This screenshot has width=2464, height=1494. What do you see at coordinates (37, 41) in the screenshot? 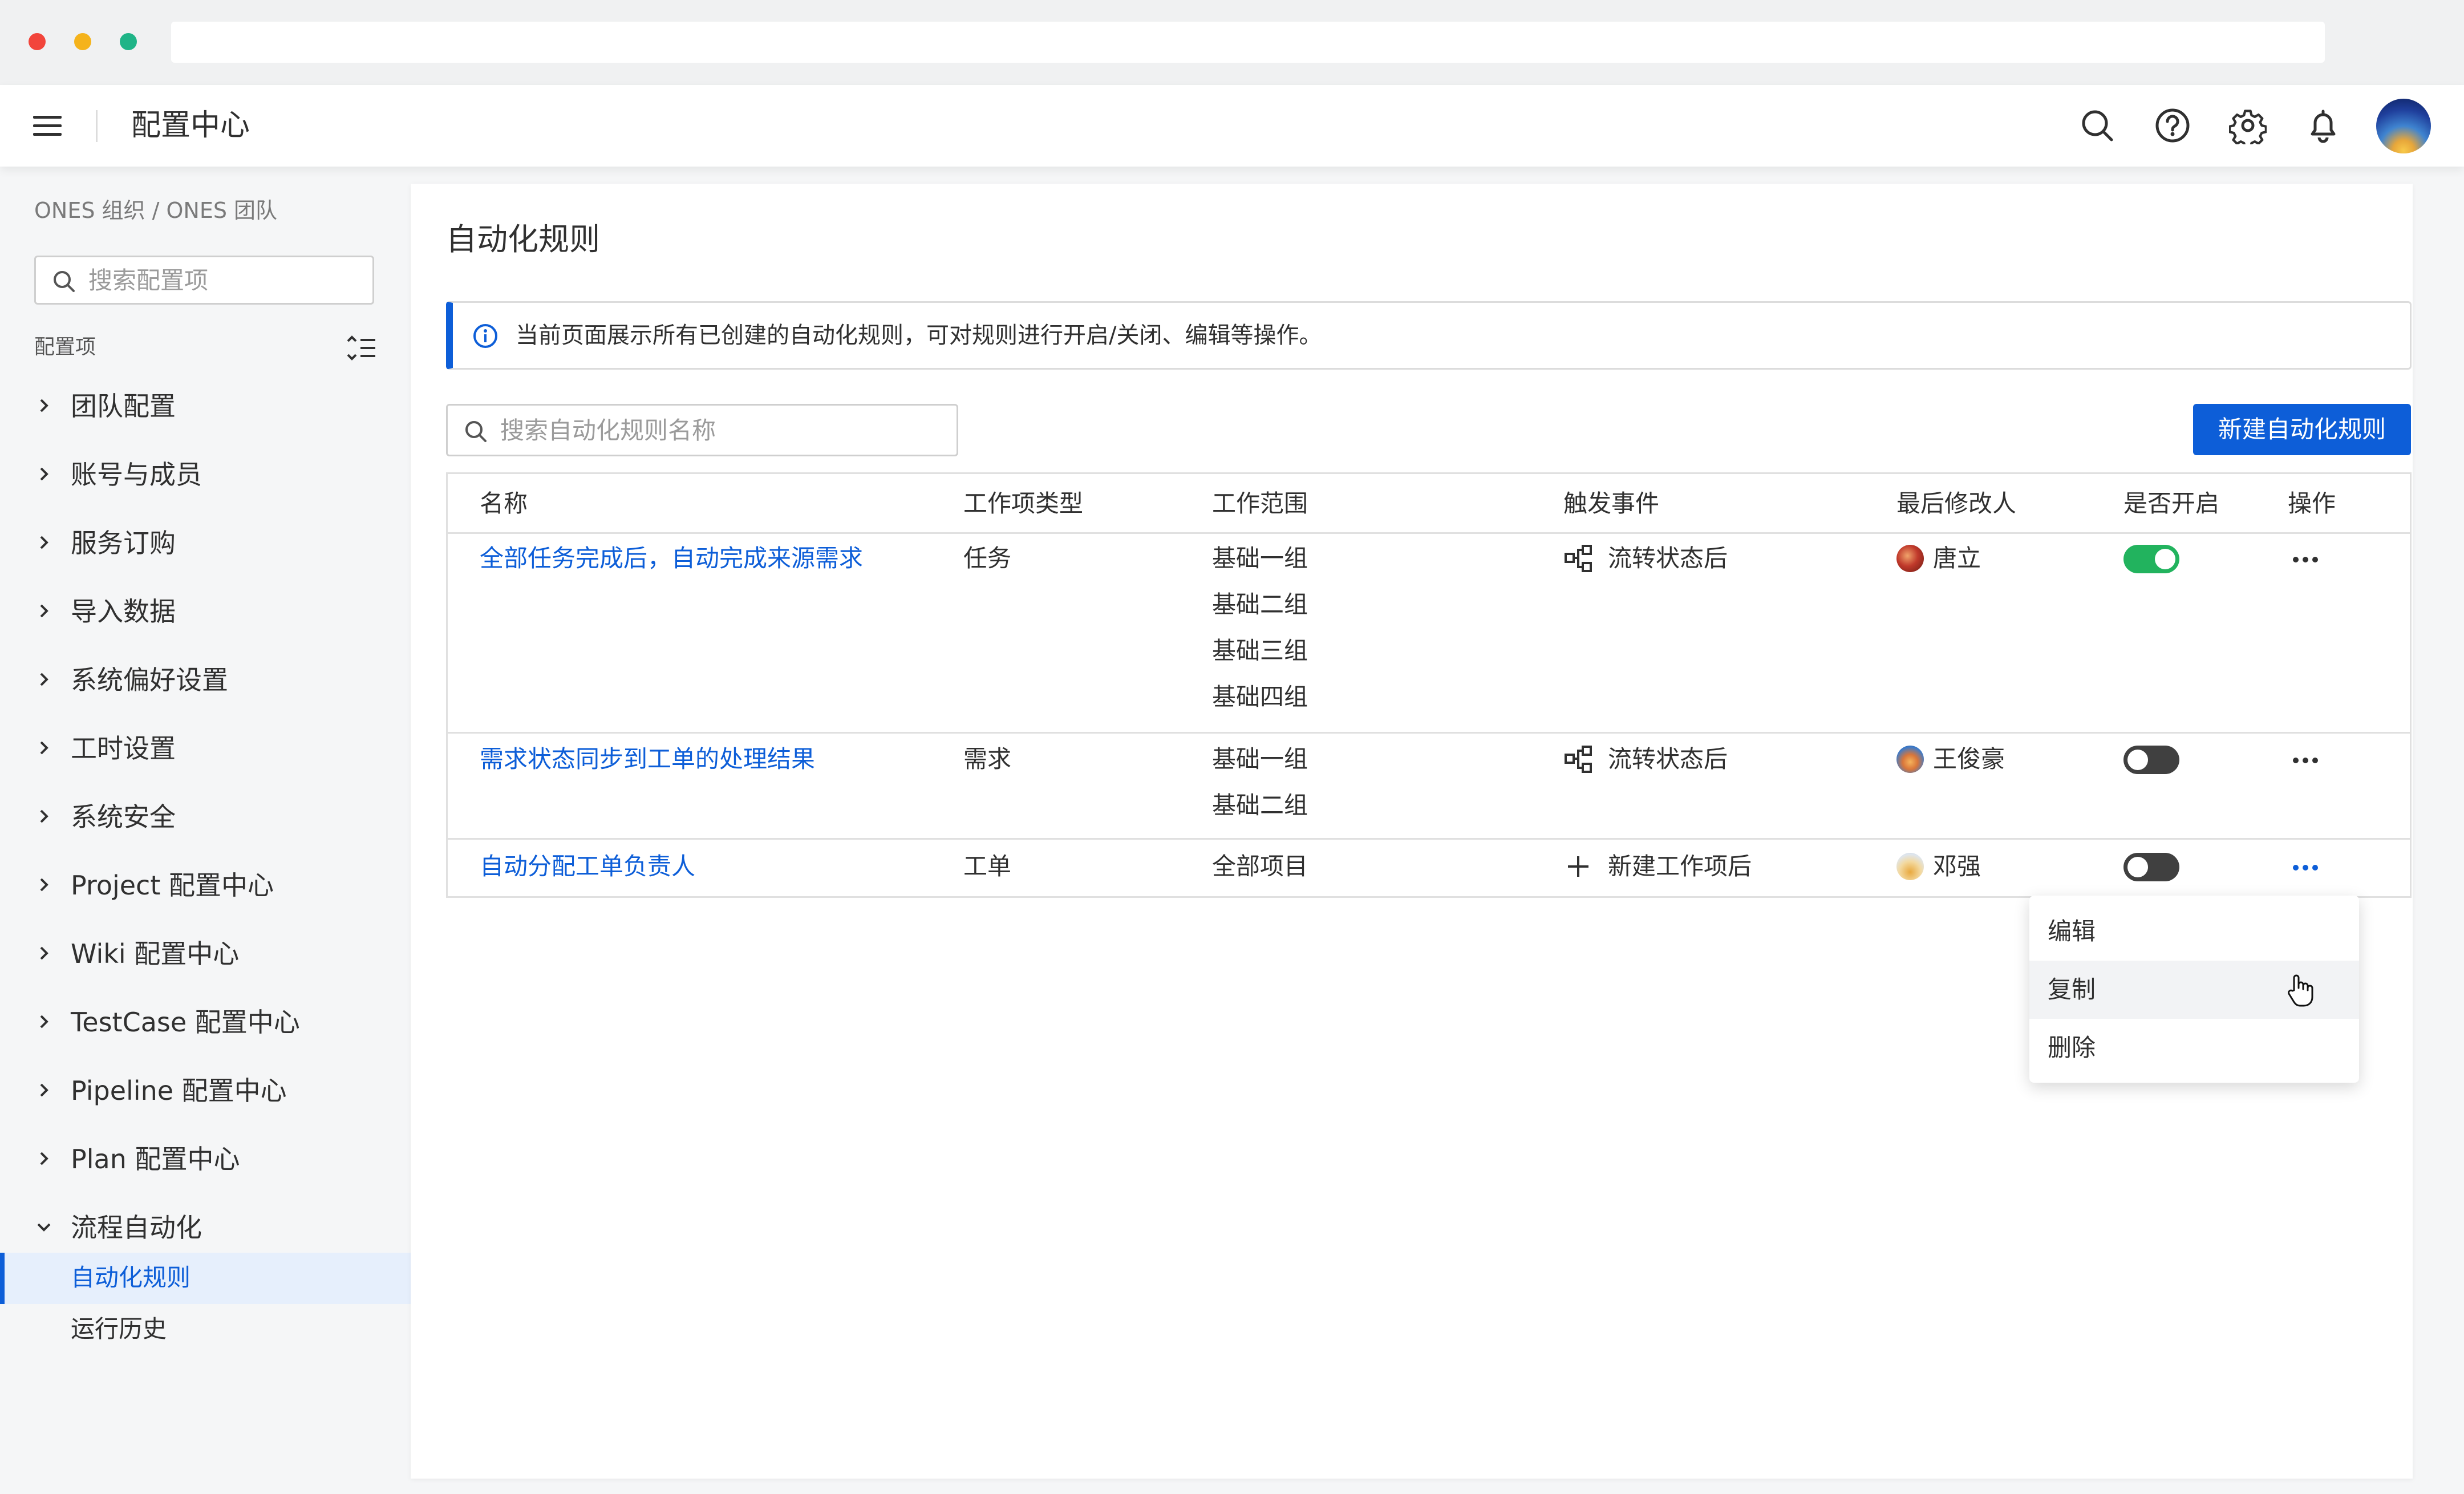
I see `close-window-button` at bounding box center [37, 41].